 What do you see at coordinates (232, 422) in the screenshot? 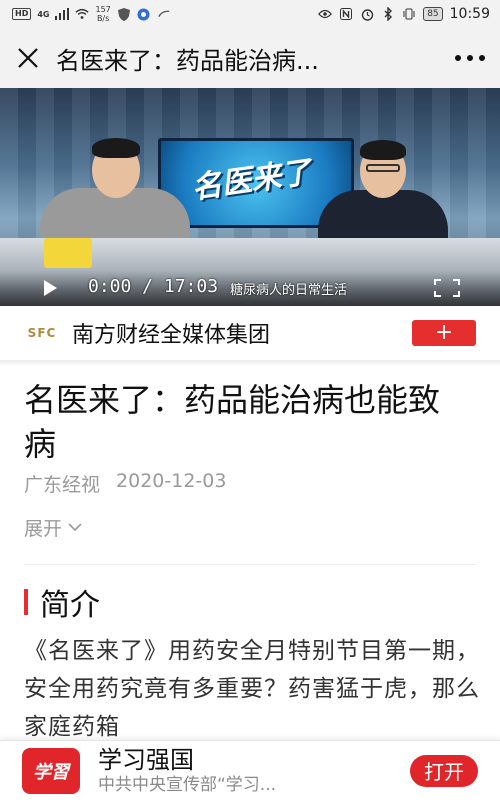
I see `article-title: 名医来了：药品能治病也能致病` at bounding box center [232, 422].